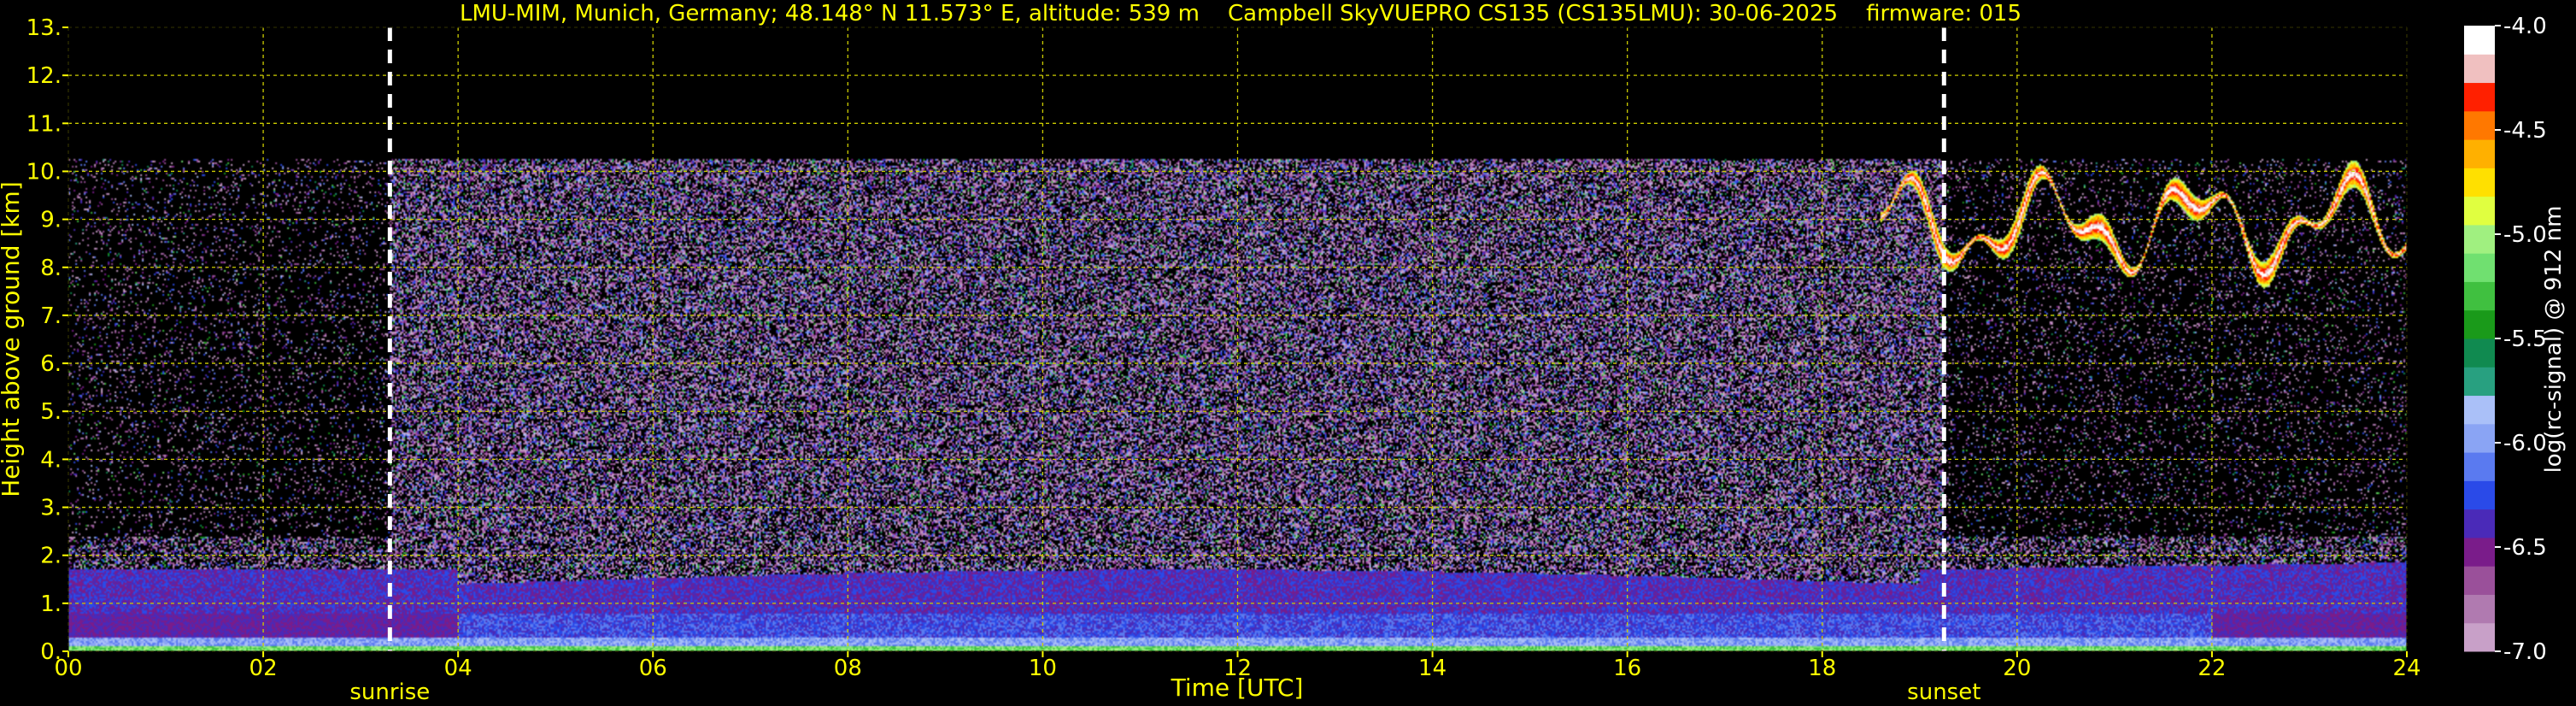  What do you see at coordinates (51, 220) in the screenshot?
I see `y-tick-label: 9.` at bounding box center [51, 220].